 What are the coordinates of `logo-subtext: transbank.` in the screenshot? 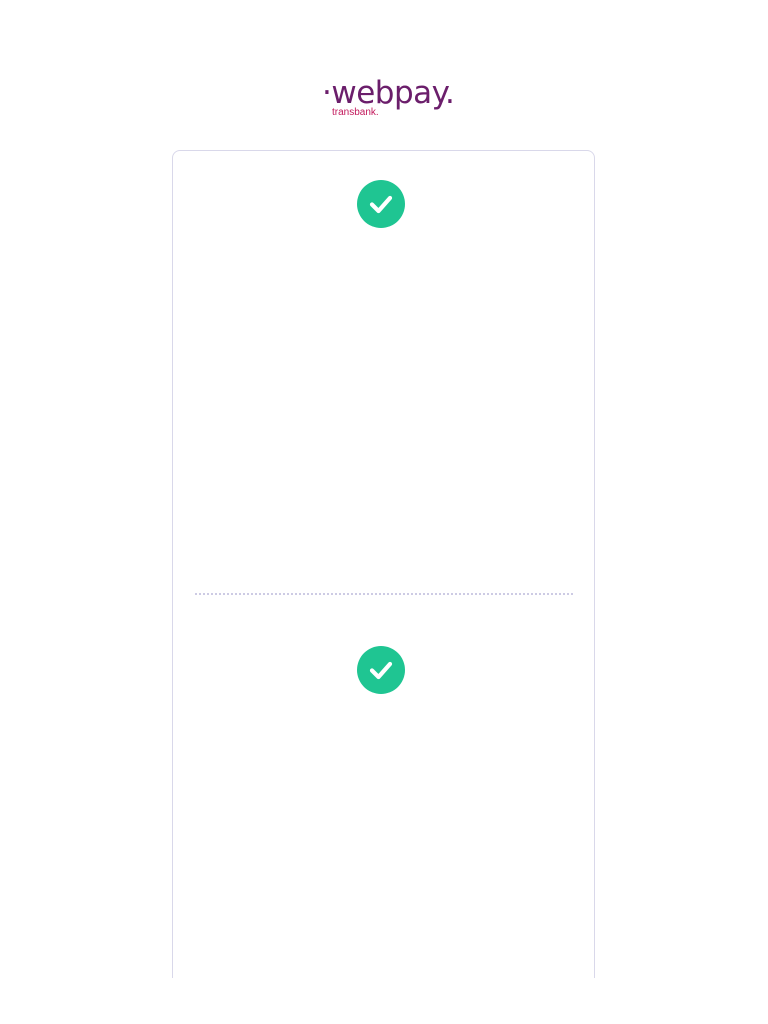 It's located at (355, 112).